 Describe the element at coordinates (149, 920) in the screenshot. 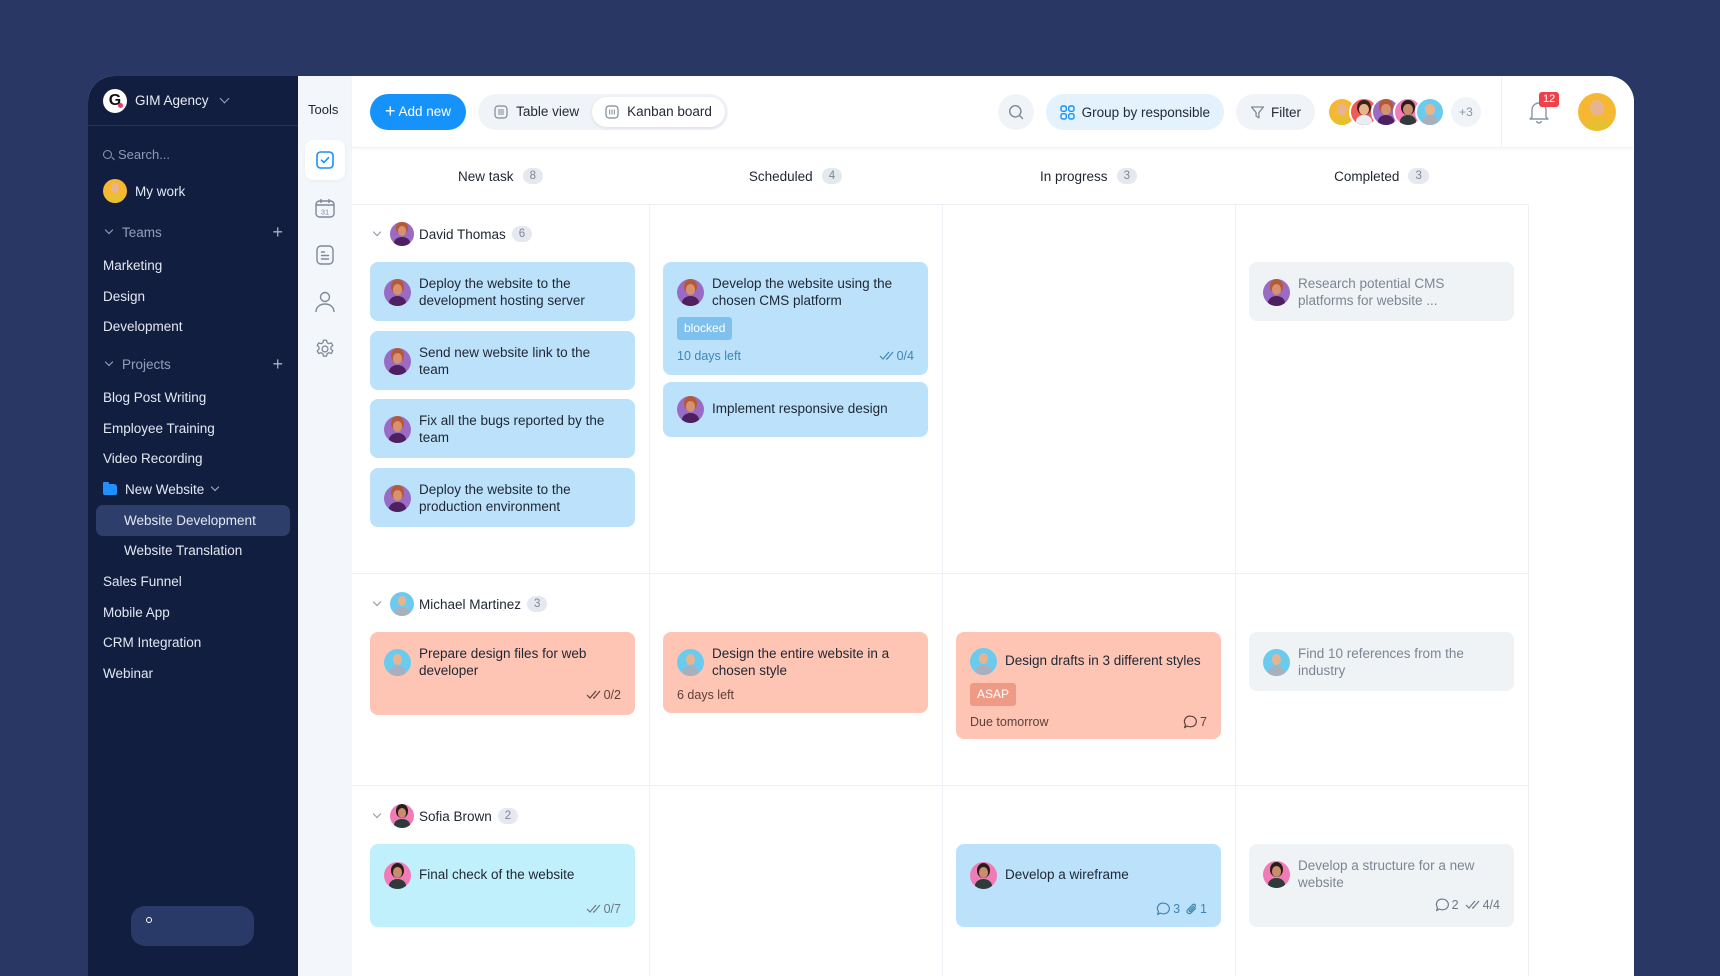

I see `user-icon` at that location.